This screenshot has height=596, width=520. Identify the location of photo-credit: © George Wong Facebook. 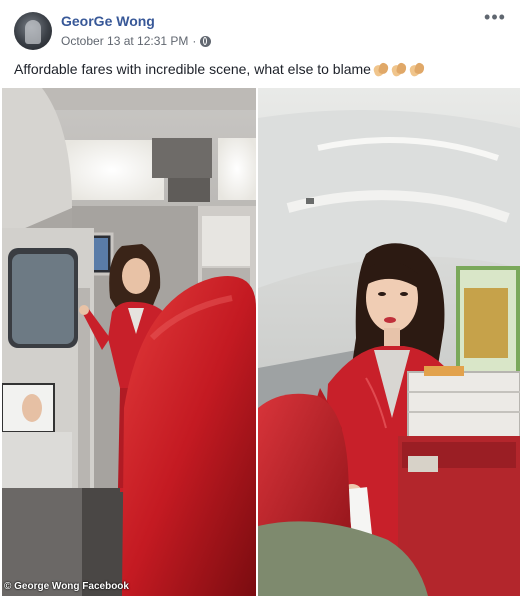
(66, 586).